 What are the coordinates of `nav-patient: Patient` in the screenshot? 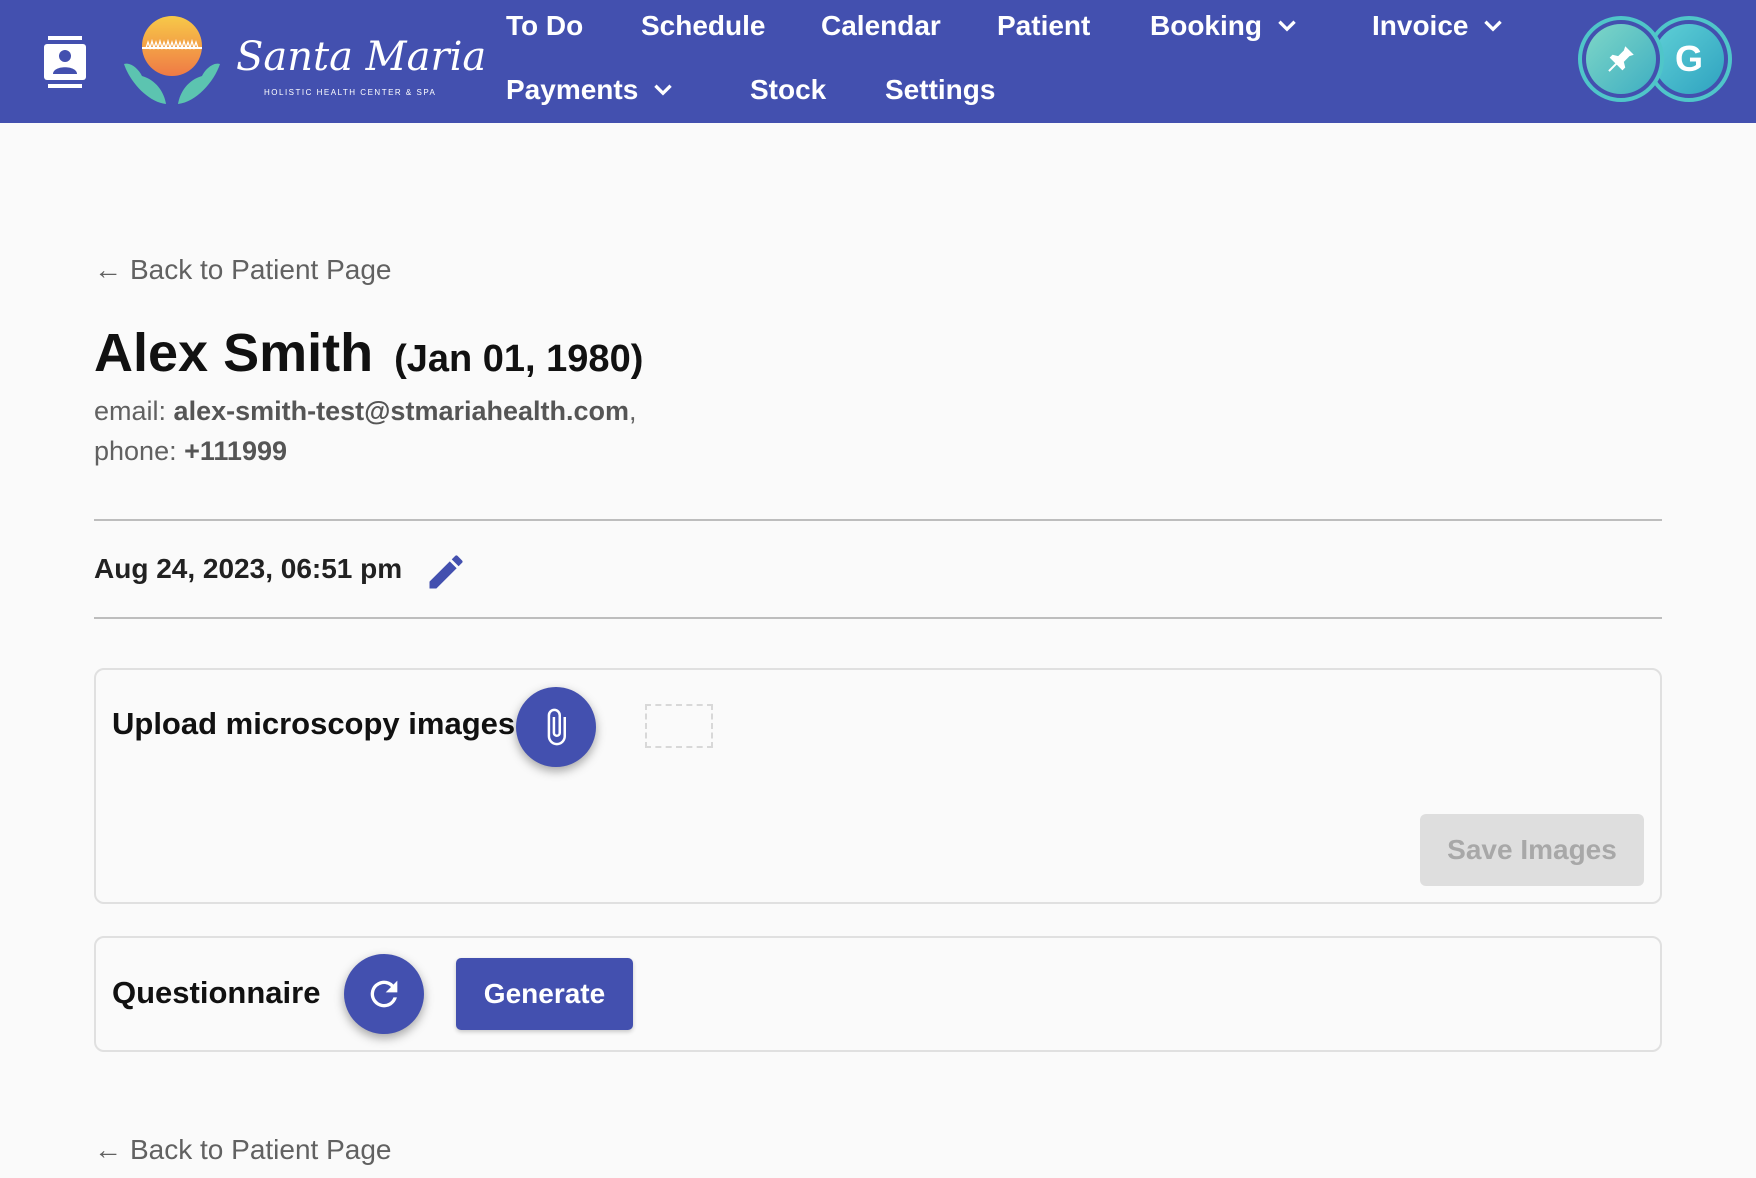 It's located at (1043, 26).